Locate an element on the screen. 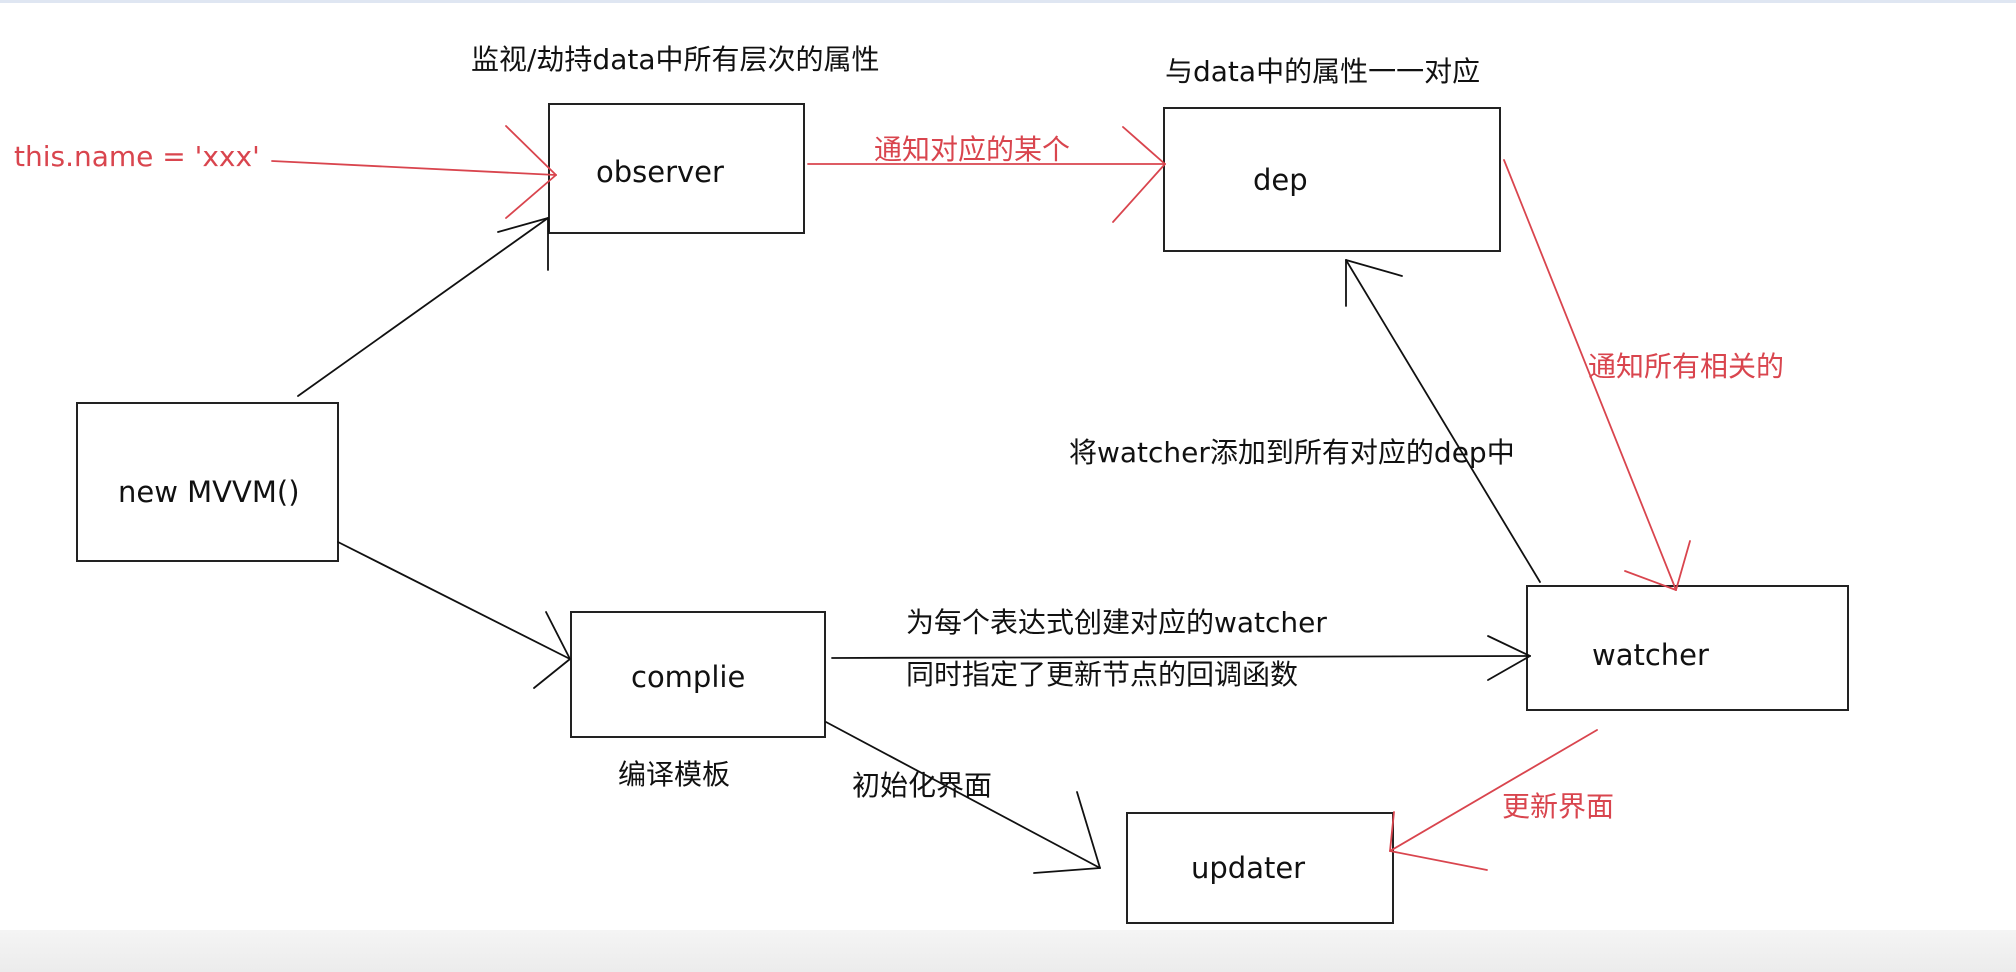 The width and height of the screenshot is (2016, 972). update-view-label: 更新界面 is located at coordinates (1558, 806).